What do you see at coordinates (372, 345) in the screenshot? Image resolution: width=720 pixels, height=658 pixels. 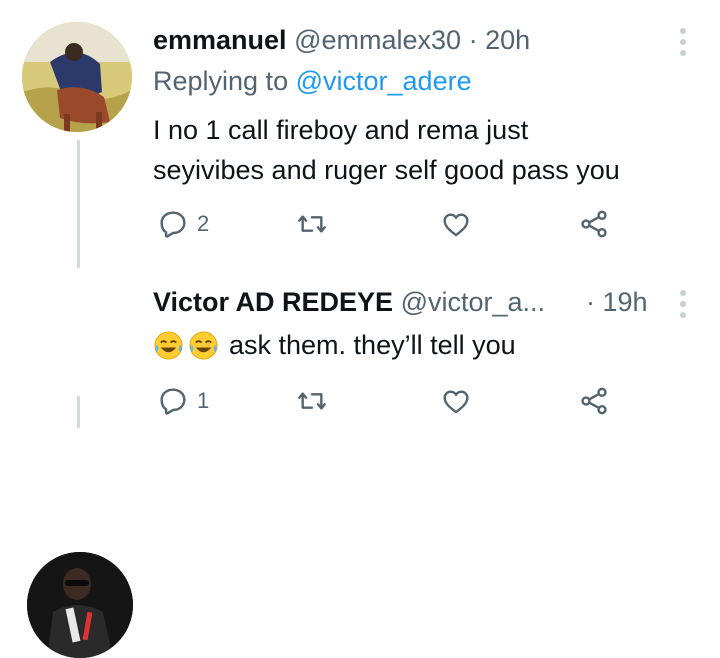 I see `tweet-text-line: ask them. they’ll tell you` at bounding box center [372, 345].